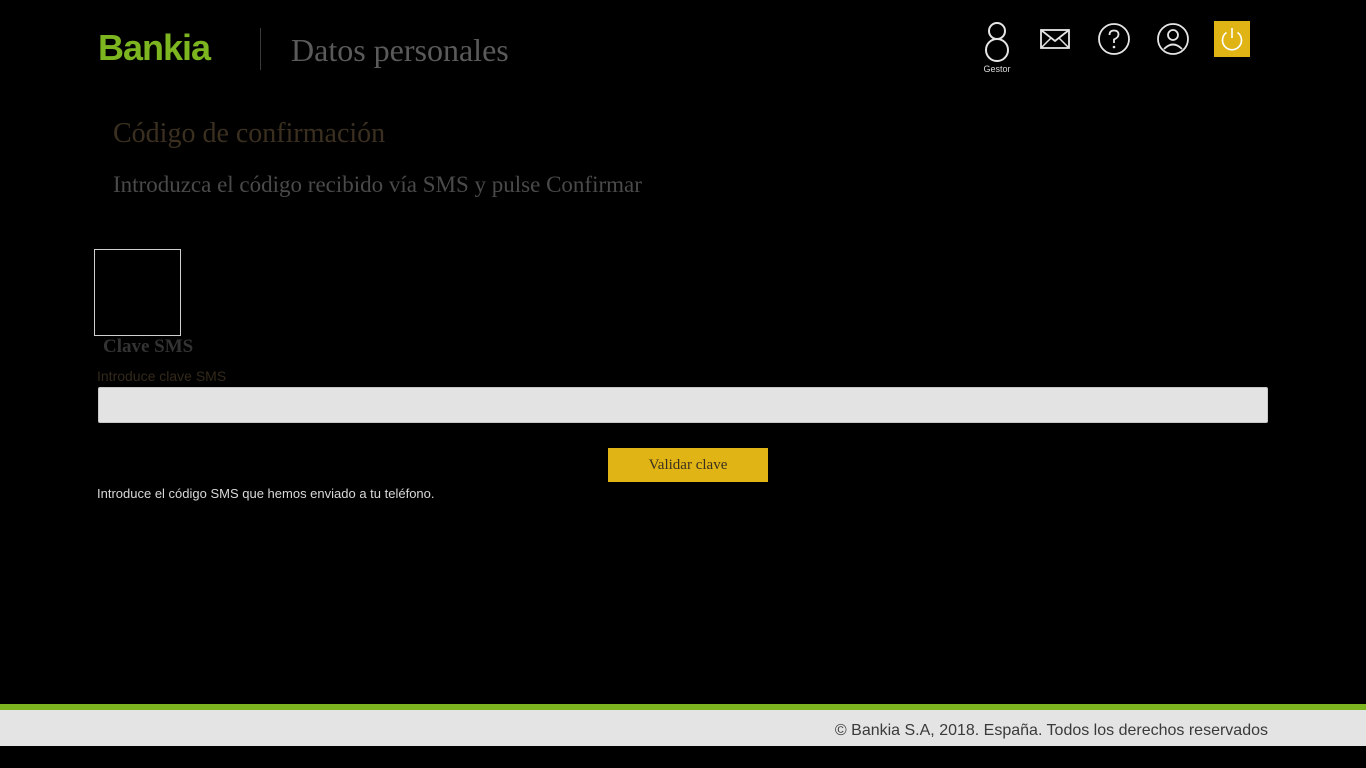 The height and width of the screenshot is (768, 1366). Describe the element at coordinates (1173, 39) in the screenshot. I see `user-icon` at that location.